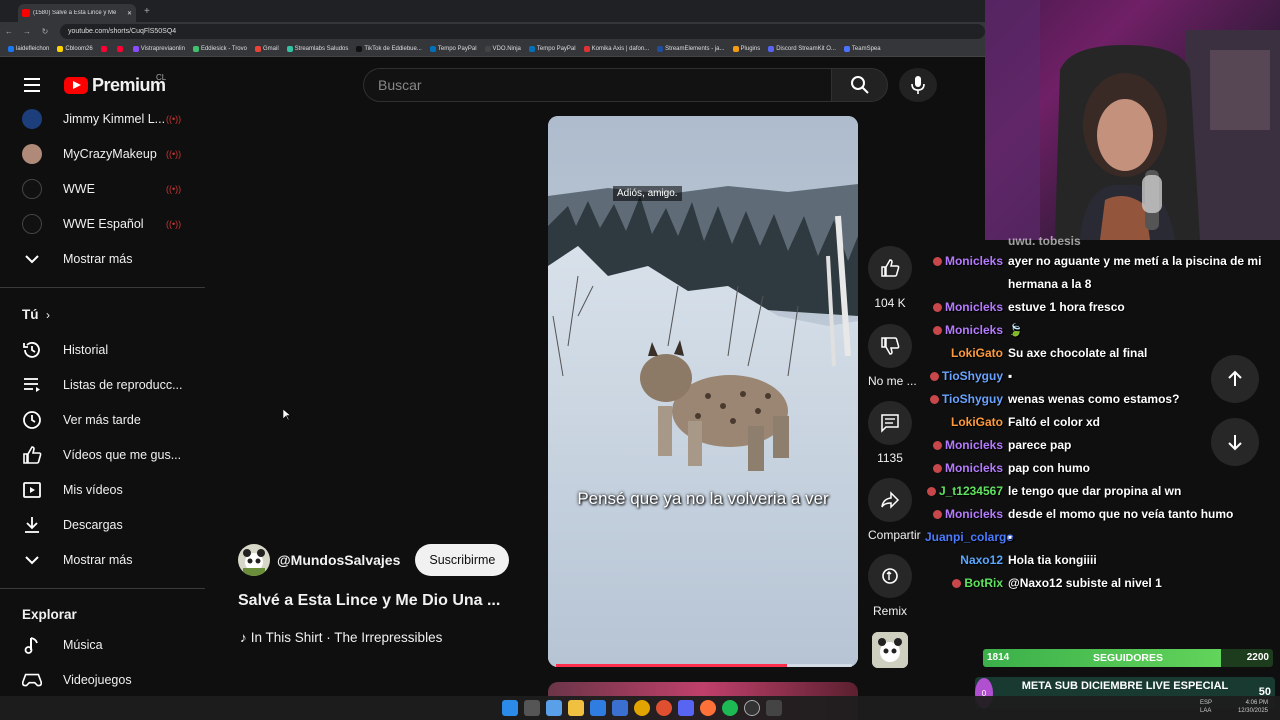  Describe the element at coordinates (969, 537) in the screenshot. I see `chat-username: Juanpi_colargo` at that location.